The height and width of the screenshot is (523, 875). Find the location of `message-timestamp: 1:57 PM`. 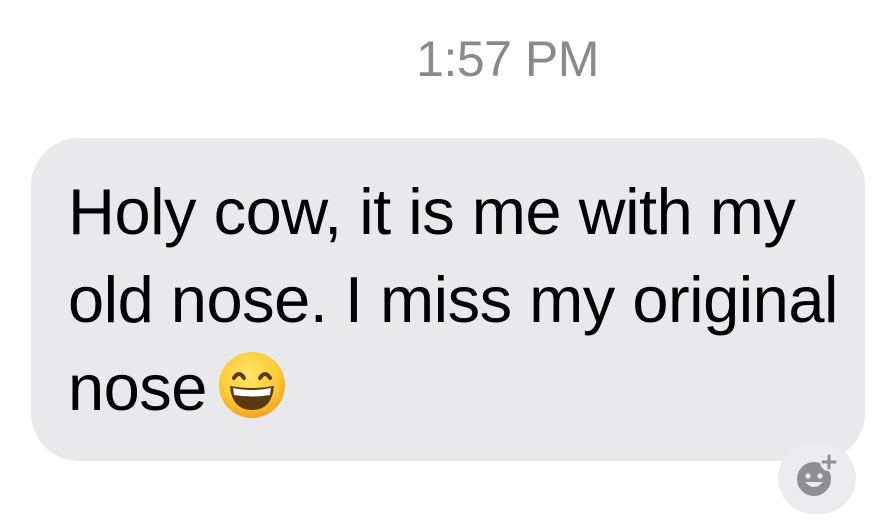

message-timestamp: 1:57 PM is located at coordinates (507, 59).